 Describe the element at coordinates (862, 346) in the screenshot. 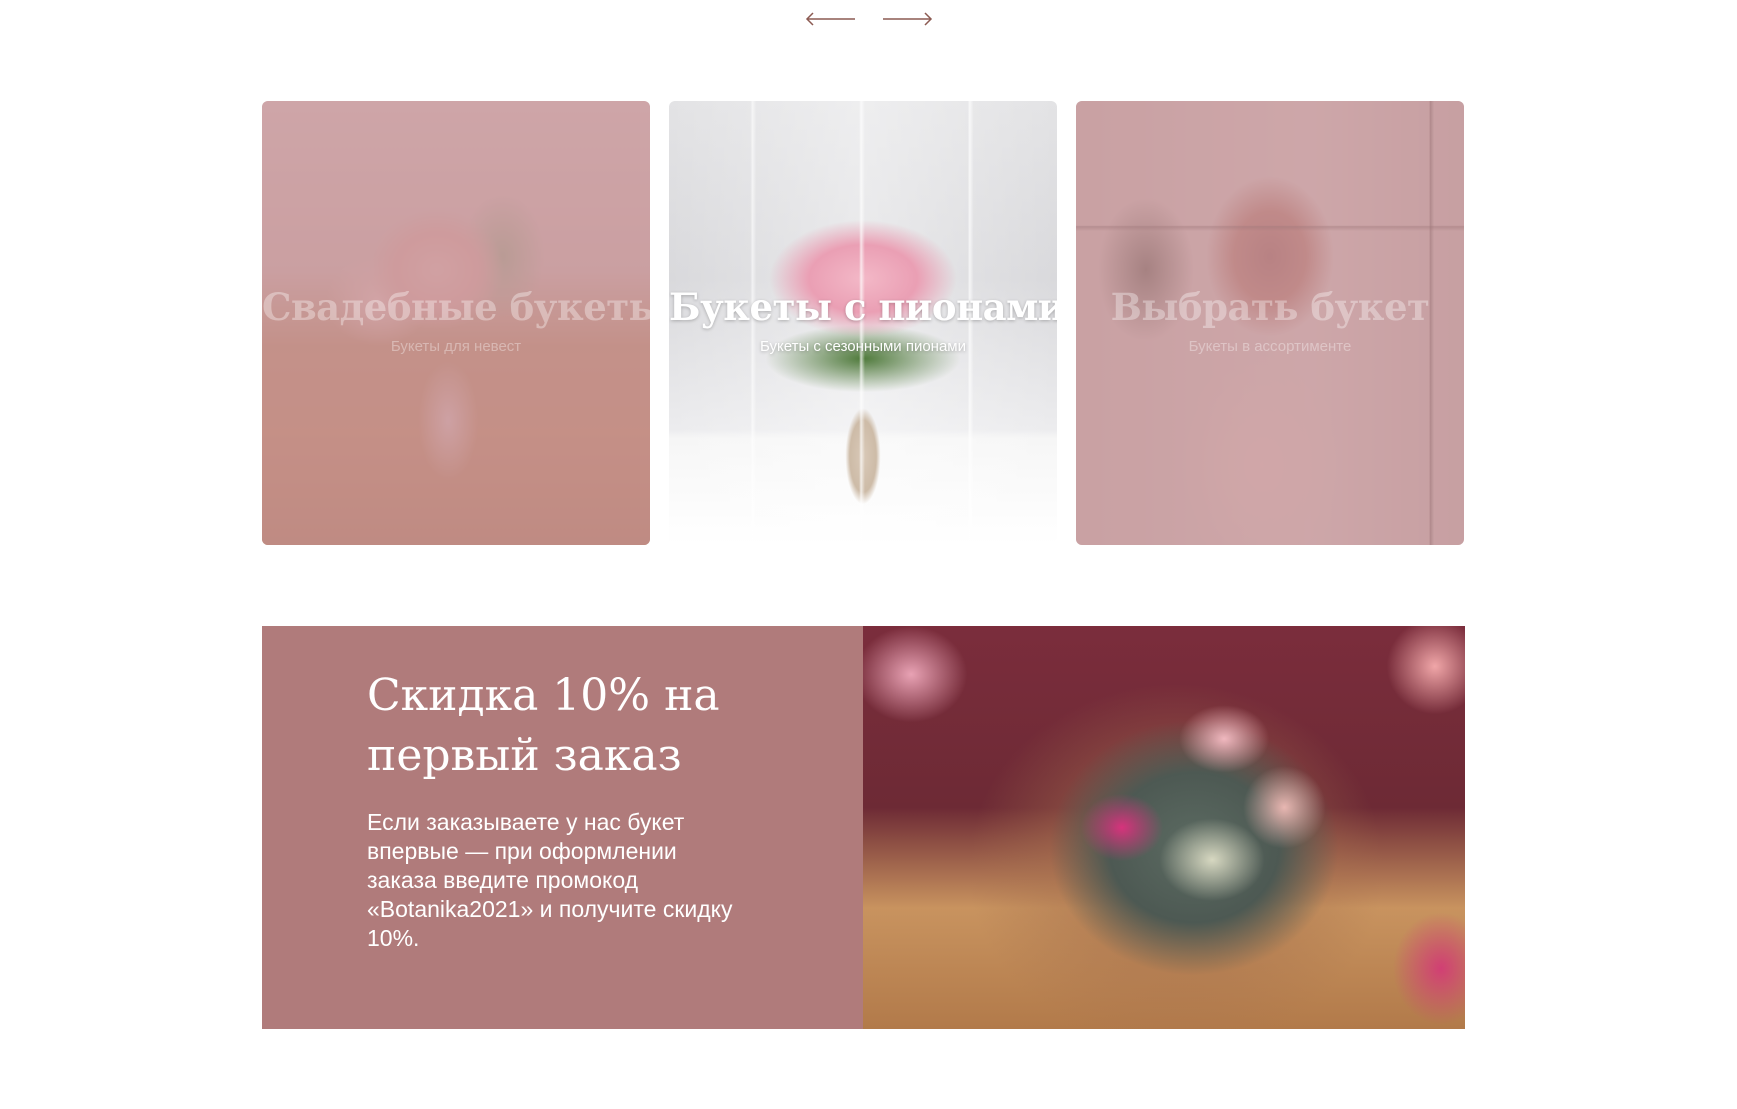

I see `card-subtitle: Букеты с сезонными пионами` at that location.